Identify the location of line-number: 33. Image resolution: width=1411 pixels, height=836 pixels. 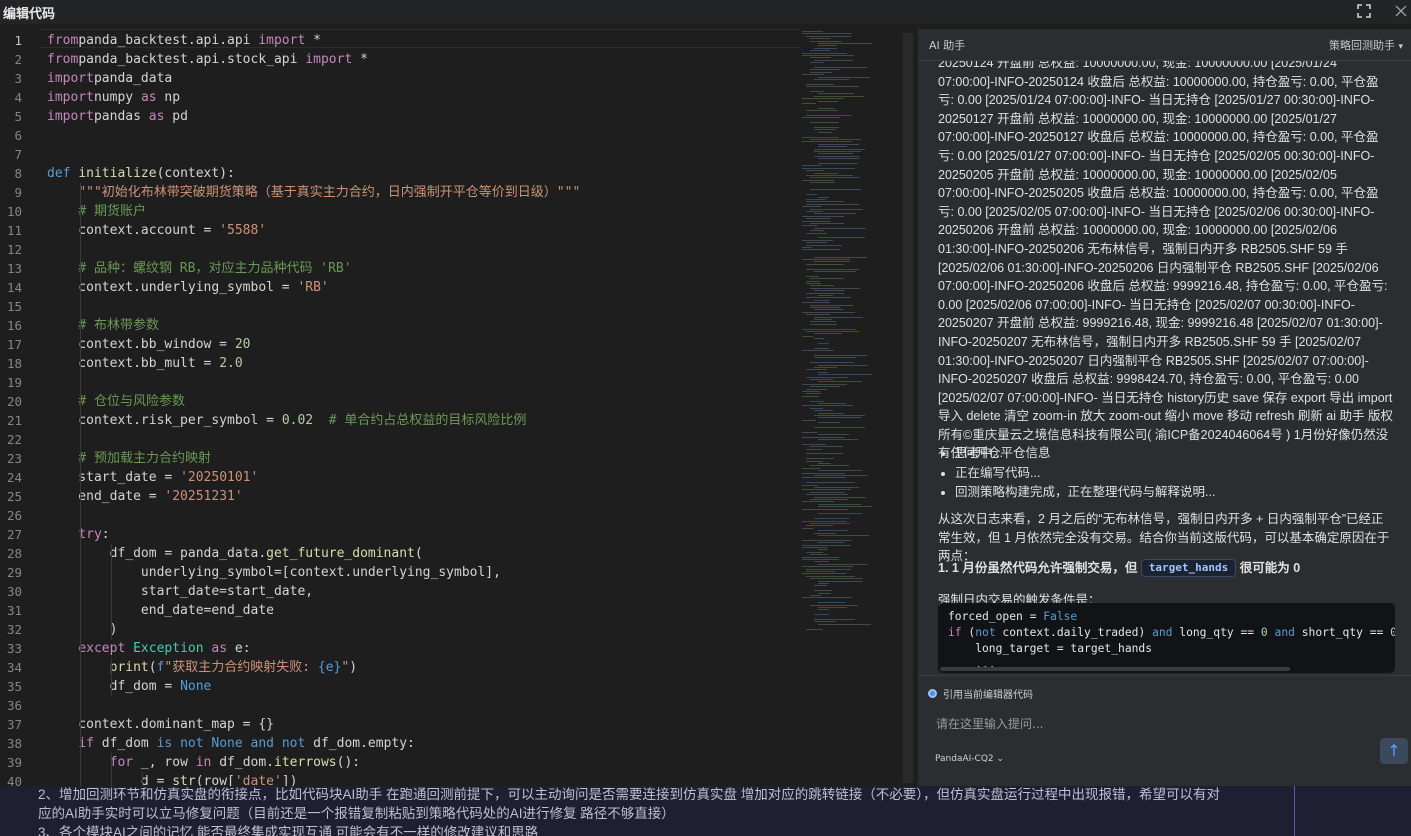
(14, 648).